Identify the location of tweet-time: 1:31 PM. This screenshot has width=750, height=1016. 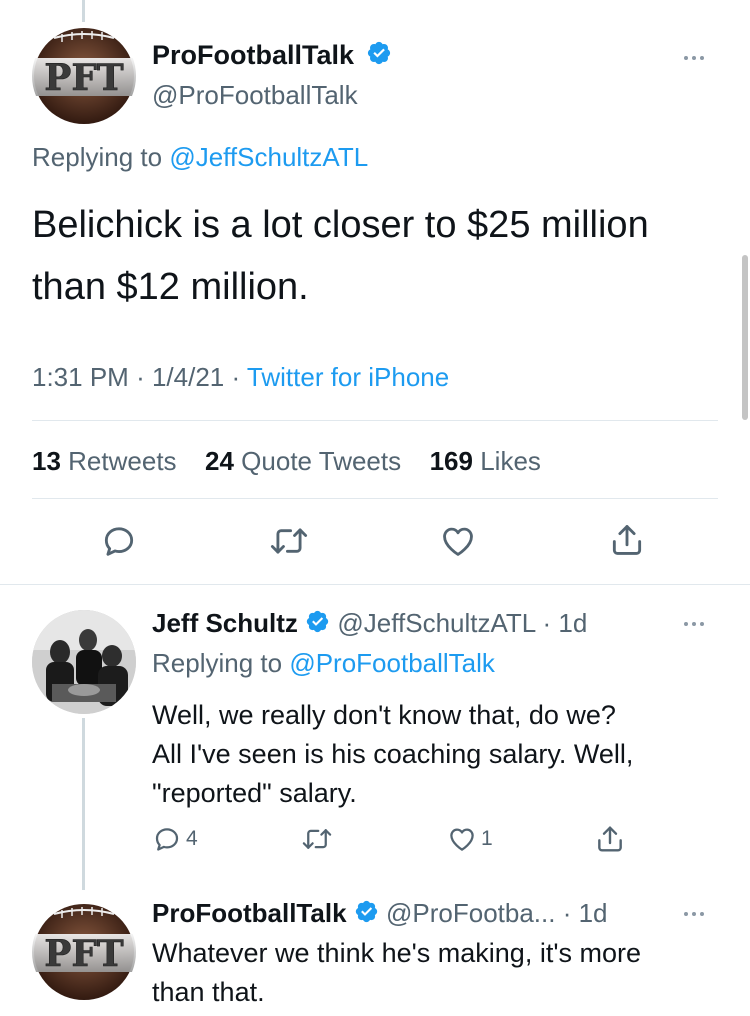
(80, 377).